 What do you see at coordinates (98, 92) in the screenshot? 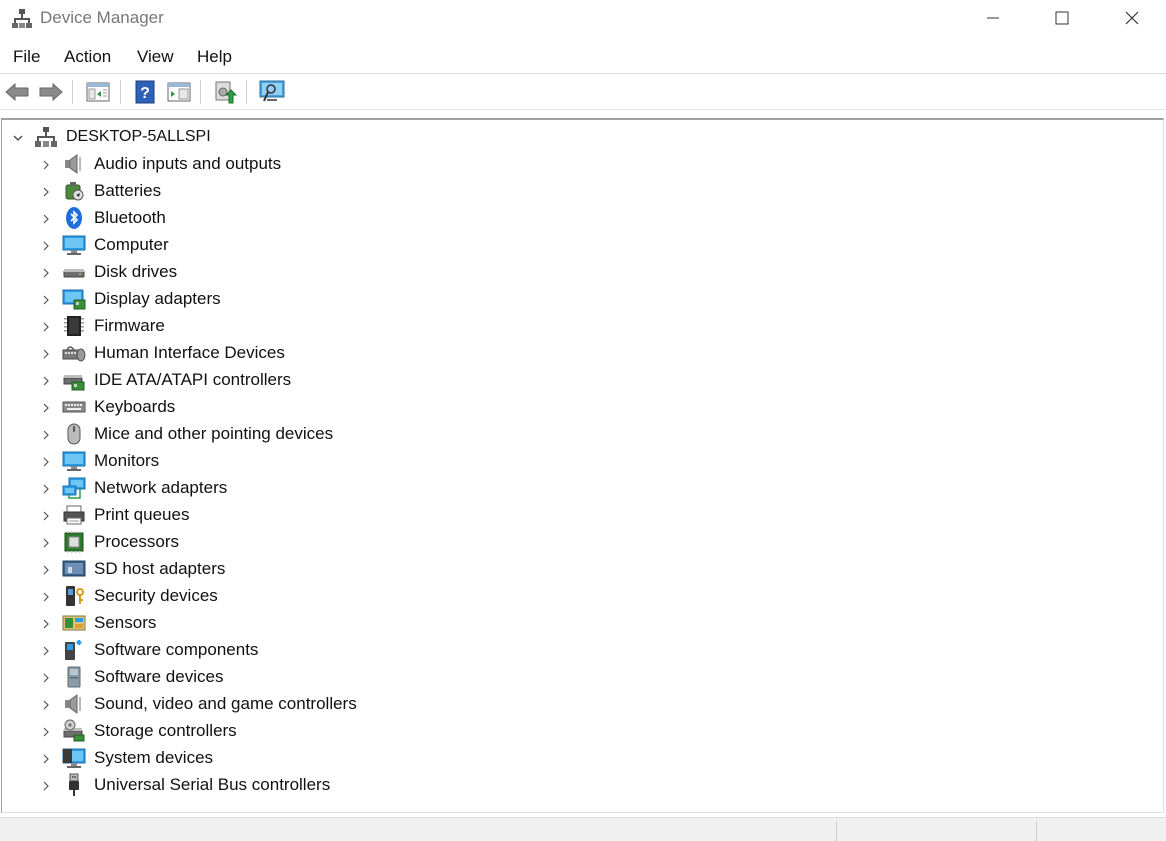
I see `show-hide-console-tree-button` at bounding box center [98, 92].